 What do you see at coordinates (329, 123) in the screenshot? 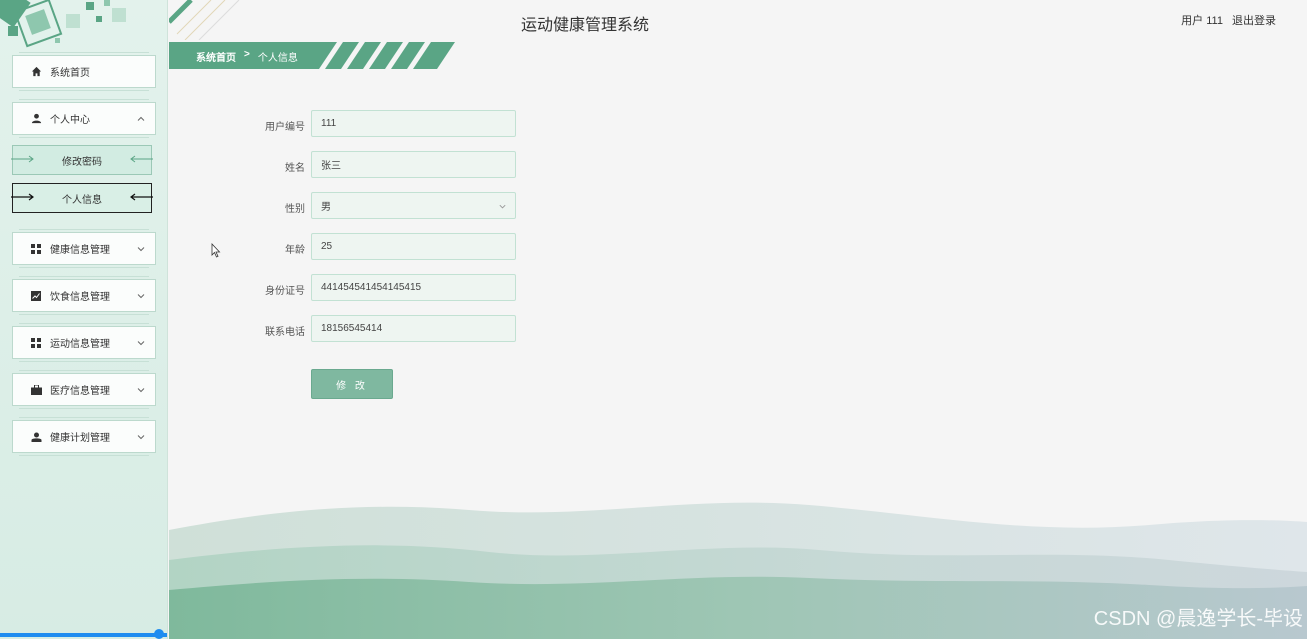
I see `user-id-value: 111` at bounding box center [329, 123].